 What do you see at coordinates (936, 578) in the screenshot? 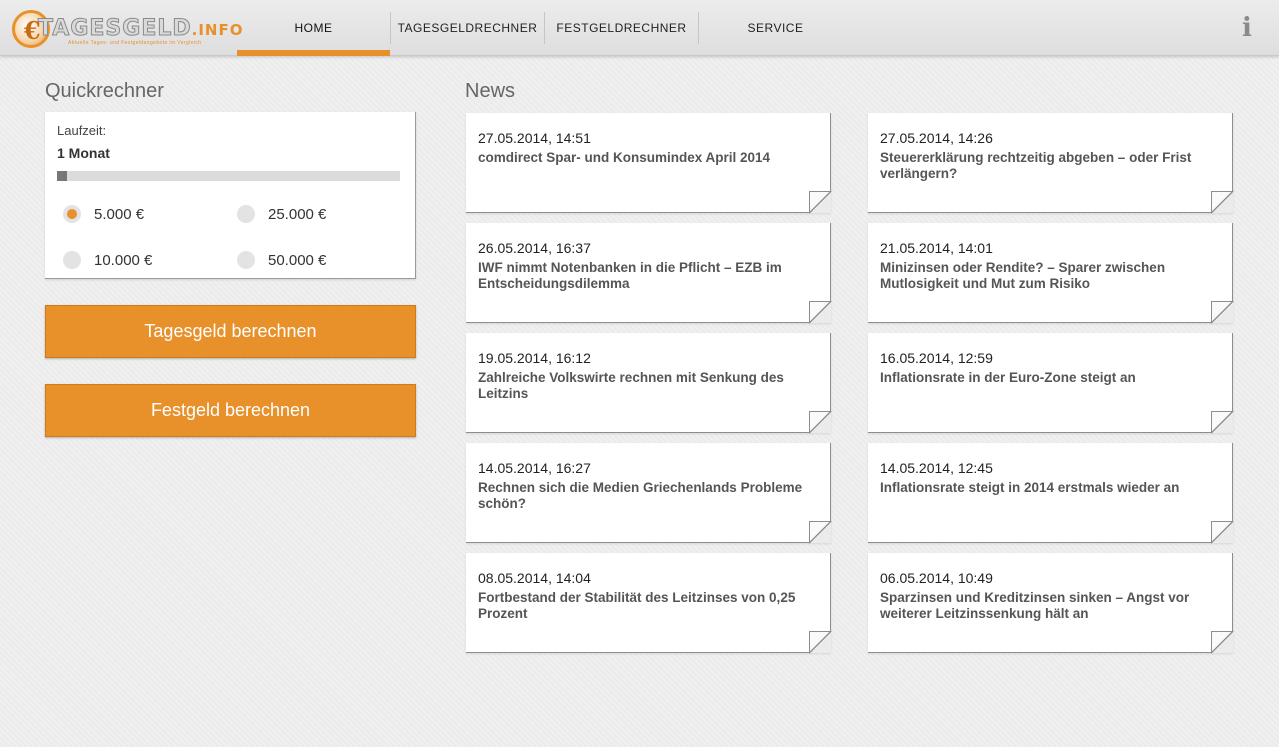
I see `news-date: 06.05.2014, 10:49` at bounding box center [936, 578].